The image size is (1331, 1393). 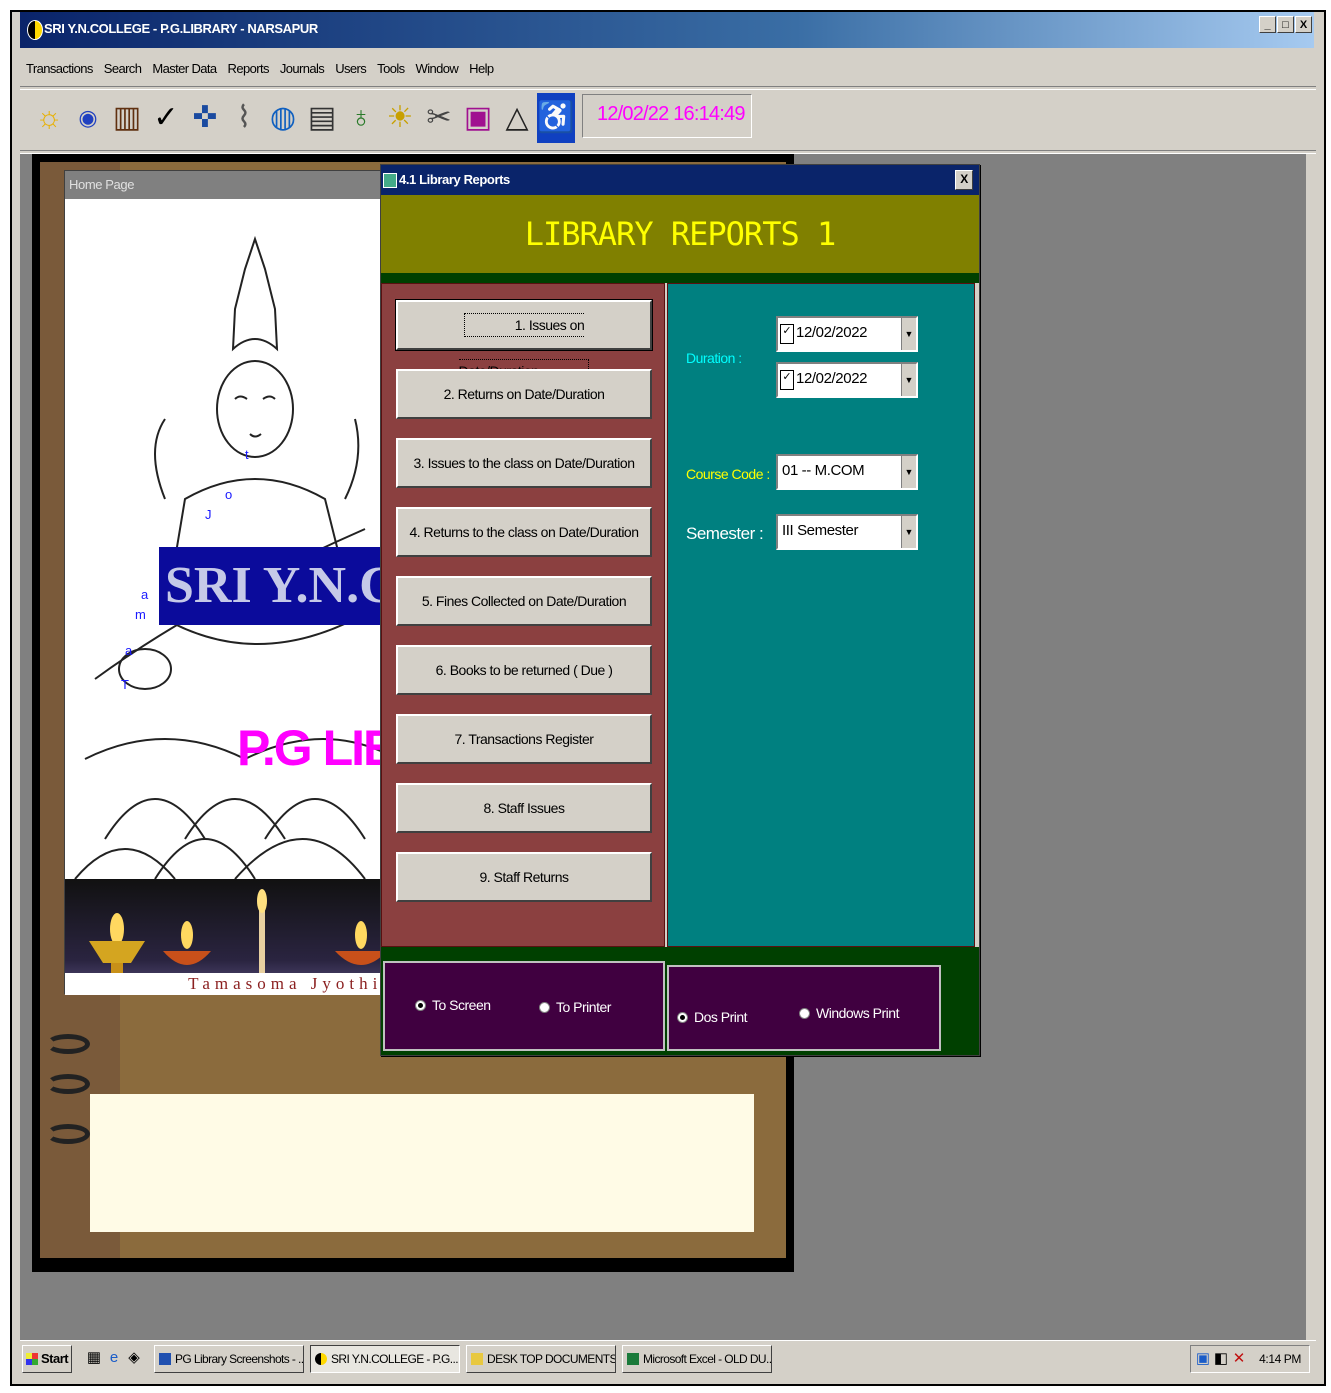 What do you see at coordinates (461, 1005) in the screenshot?
I see `to-screen-label: To Screen` at bounding box center [461, 1005].